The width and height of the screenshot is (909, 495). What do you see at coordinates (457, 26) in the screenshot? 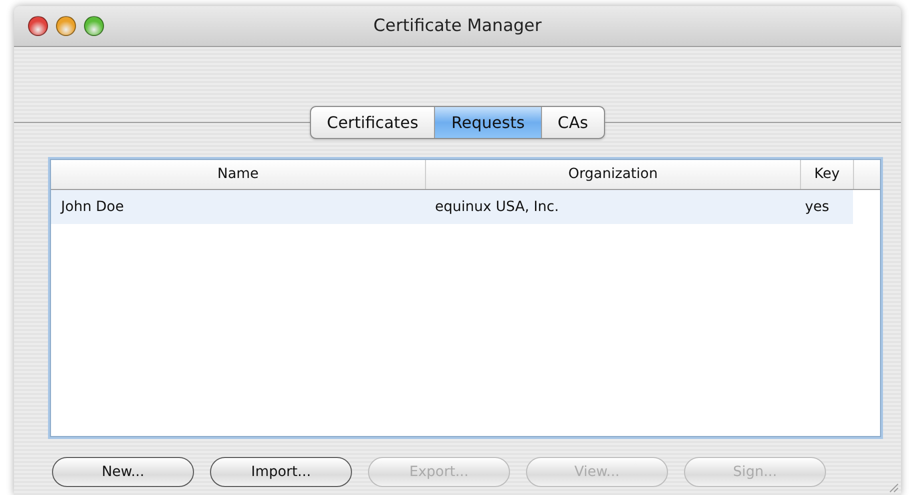
I see `window-title: Certificate Manager` at bounding box center [457, 26].